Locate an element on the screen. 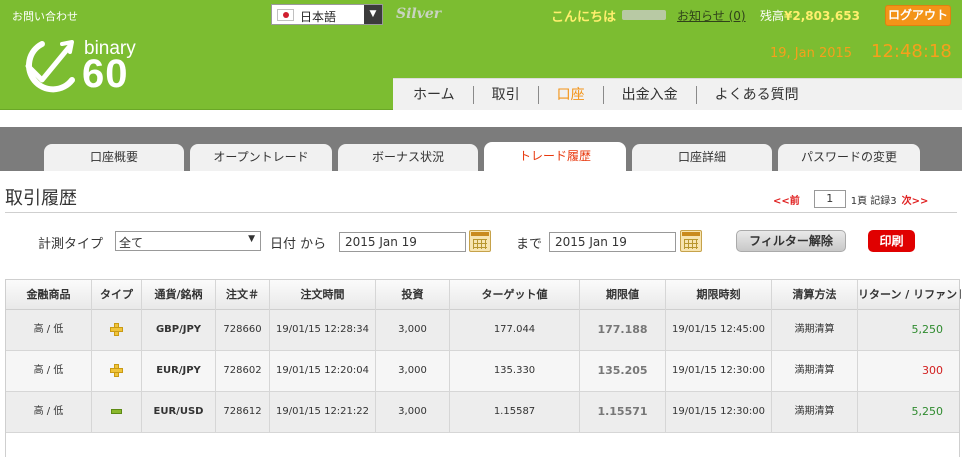 The width and height of the screenshot is (962, 457). col-target: ターゲット値 is located at coordinates (515, 295).